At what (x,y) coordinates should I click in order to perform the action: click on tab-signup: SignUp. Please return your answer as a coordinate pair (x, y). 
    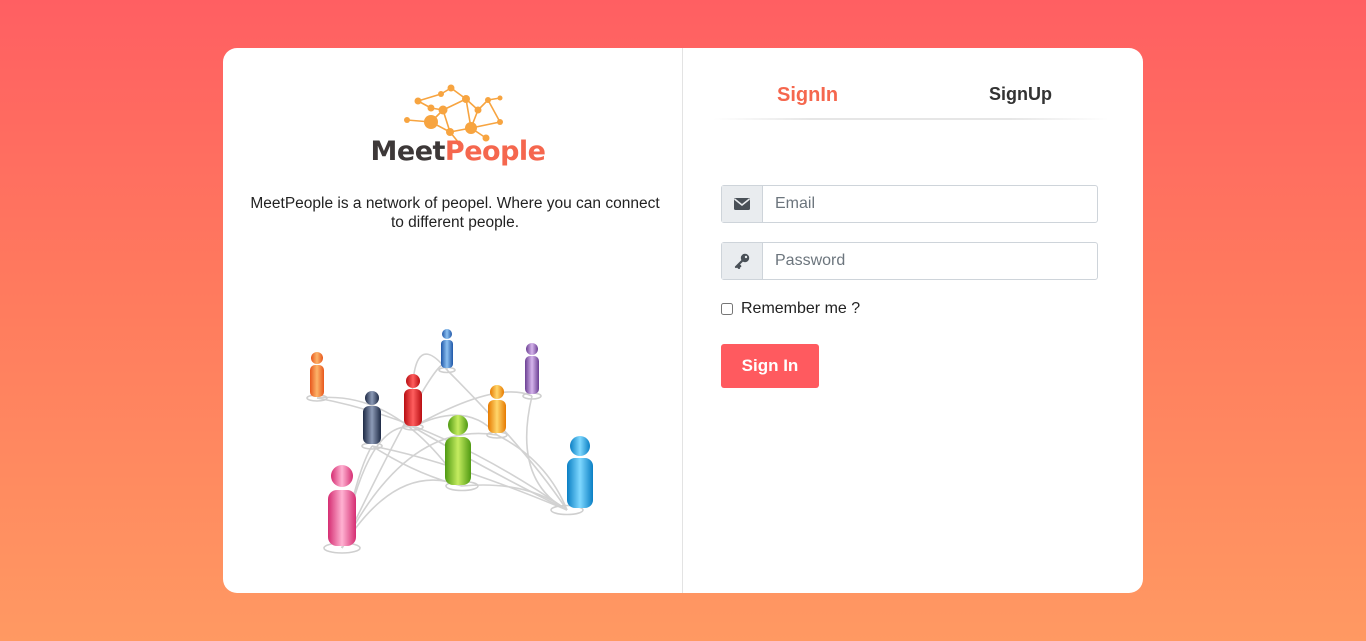
    Looking at the image, I should click on (1020, 94).